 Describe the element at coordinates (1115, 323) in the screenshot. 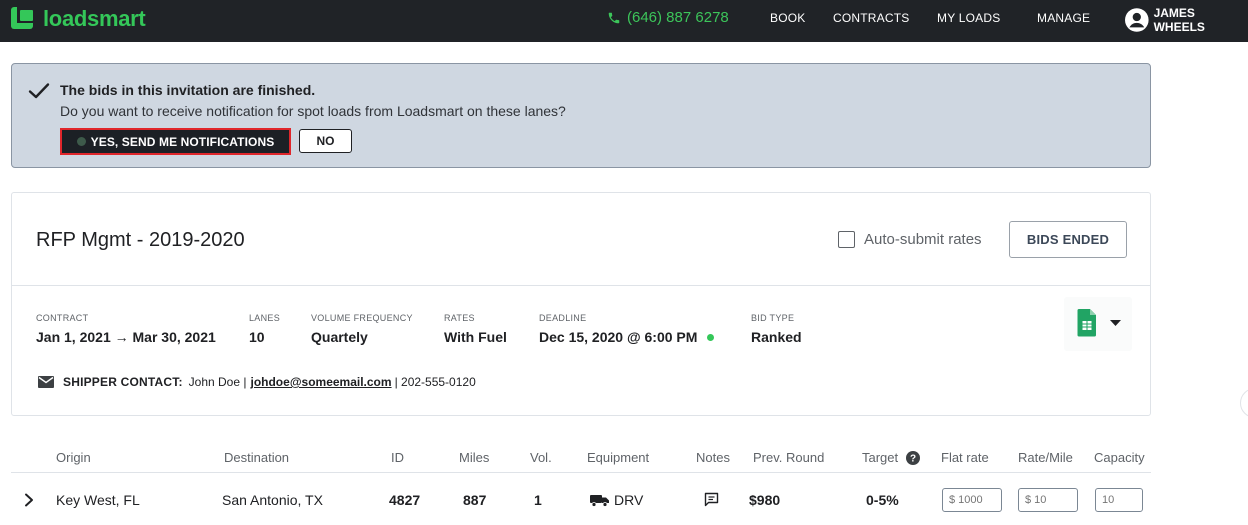

I see `chevron-down-icon` at that location.